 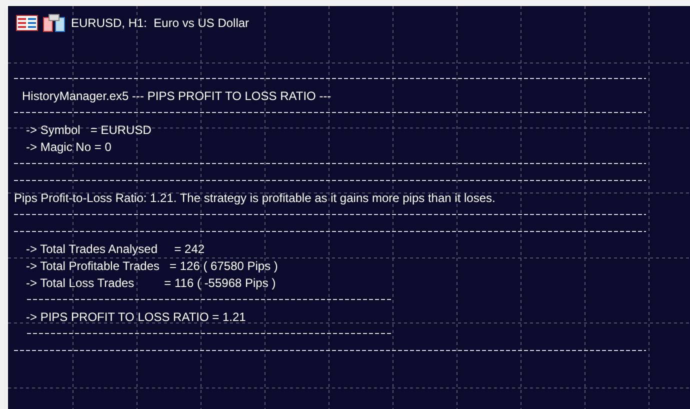 What do you see at coordinates (177, 95) in the screenshot?
I see `report-heading: HistoryManager.ex5 --- PIPS PROFIT TO LOSS RATIO ---` at bounding box center [177, 95].